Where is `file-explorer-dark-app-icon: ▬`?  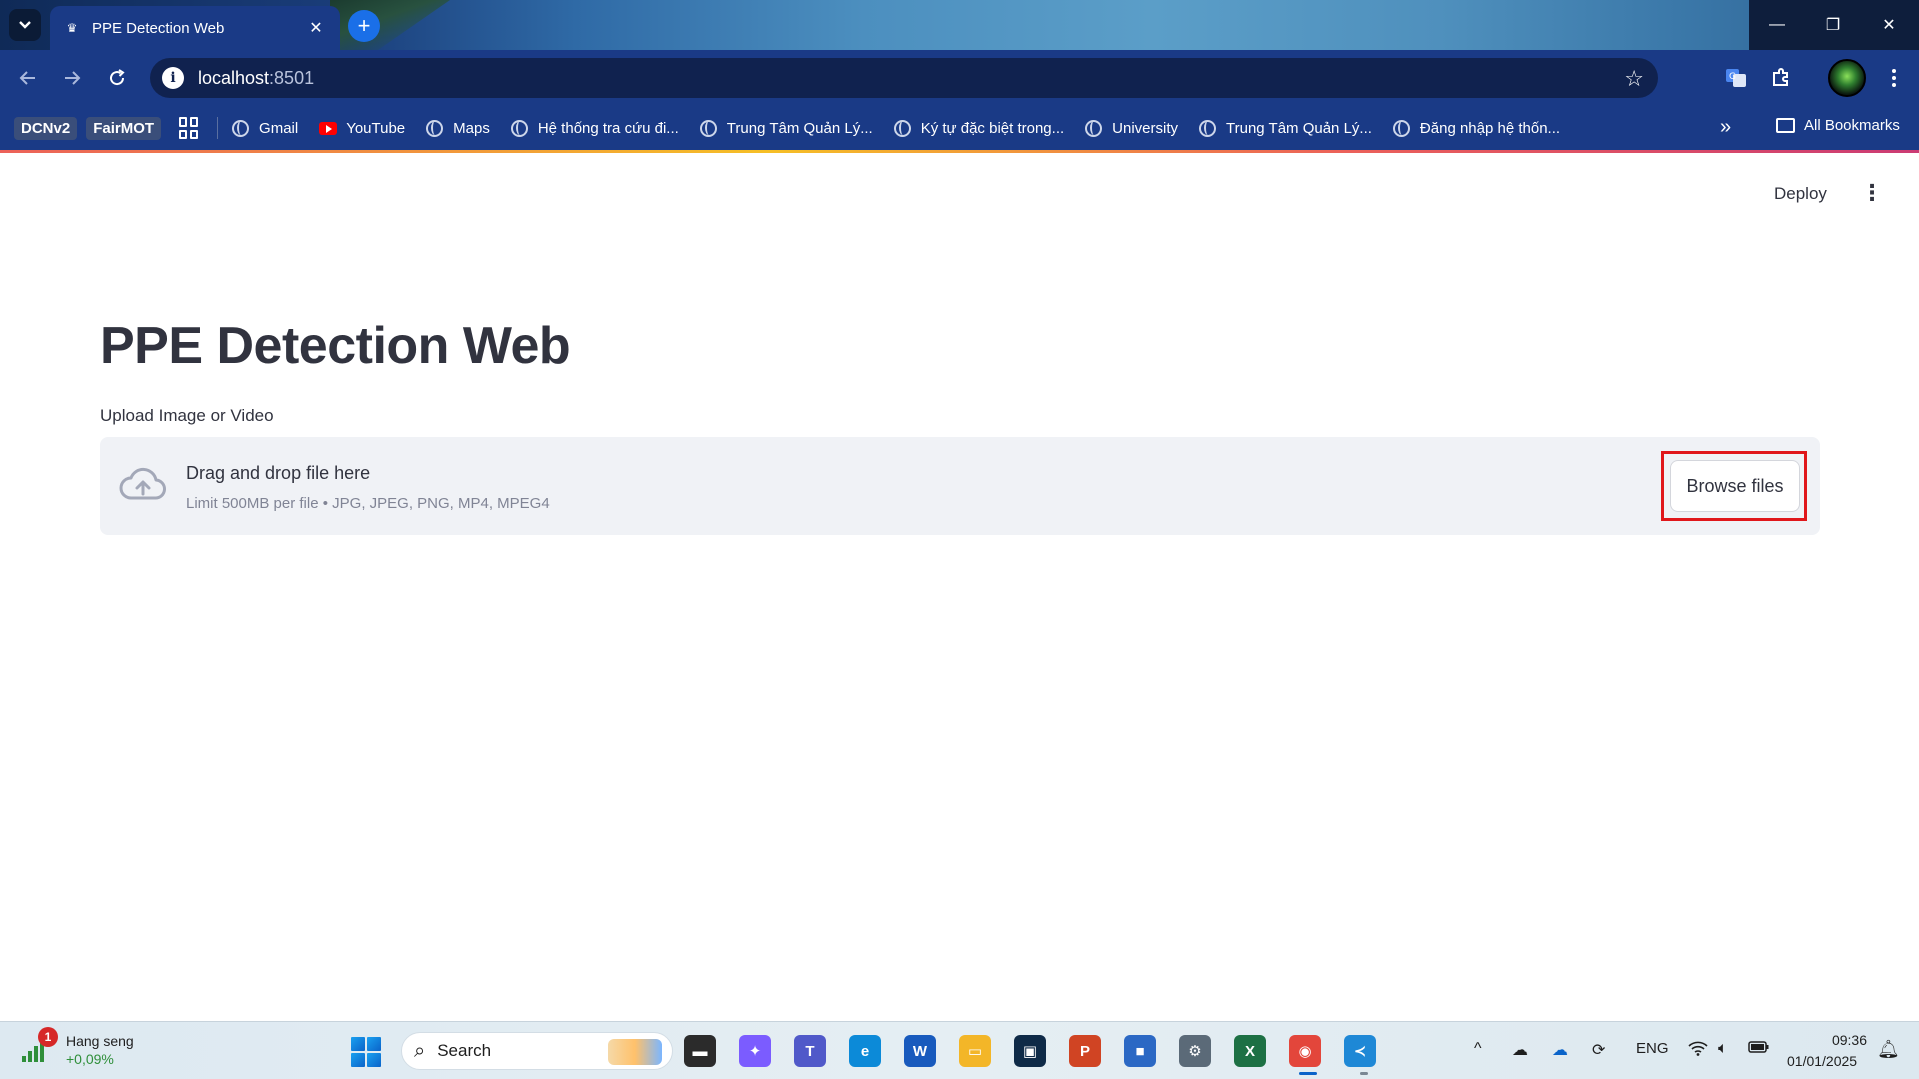
file-explorer-dark-app-icon: ▬ is located at coordinates (700, 1051).